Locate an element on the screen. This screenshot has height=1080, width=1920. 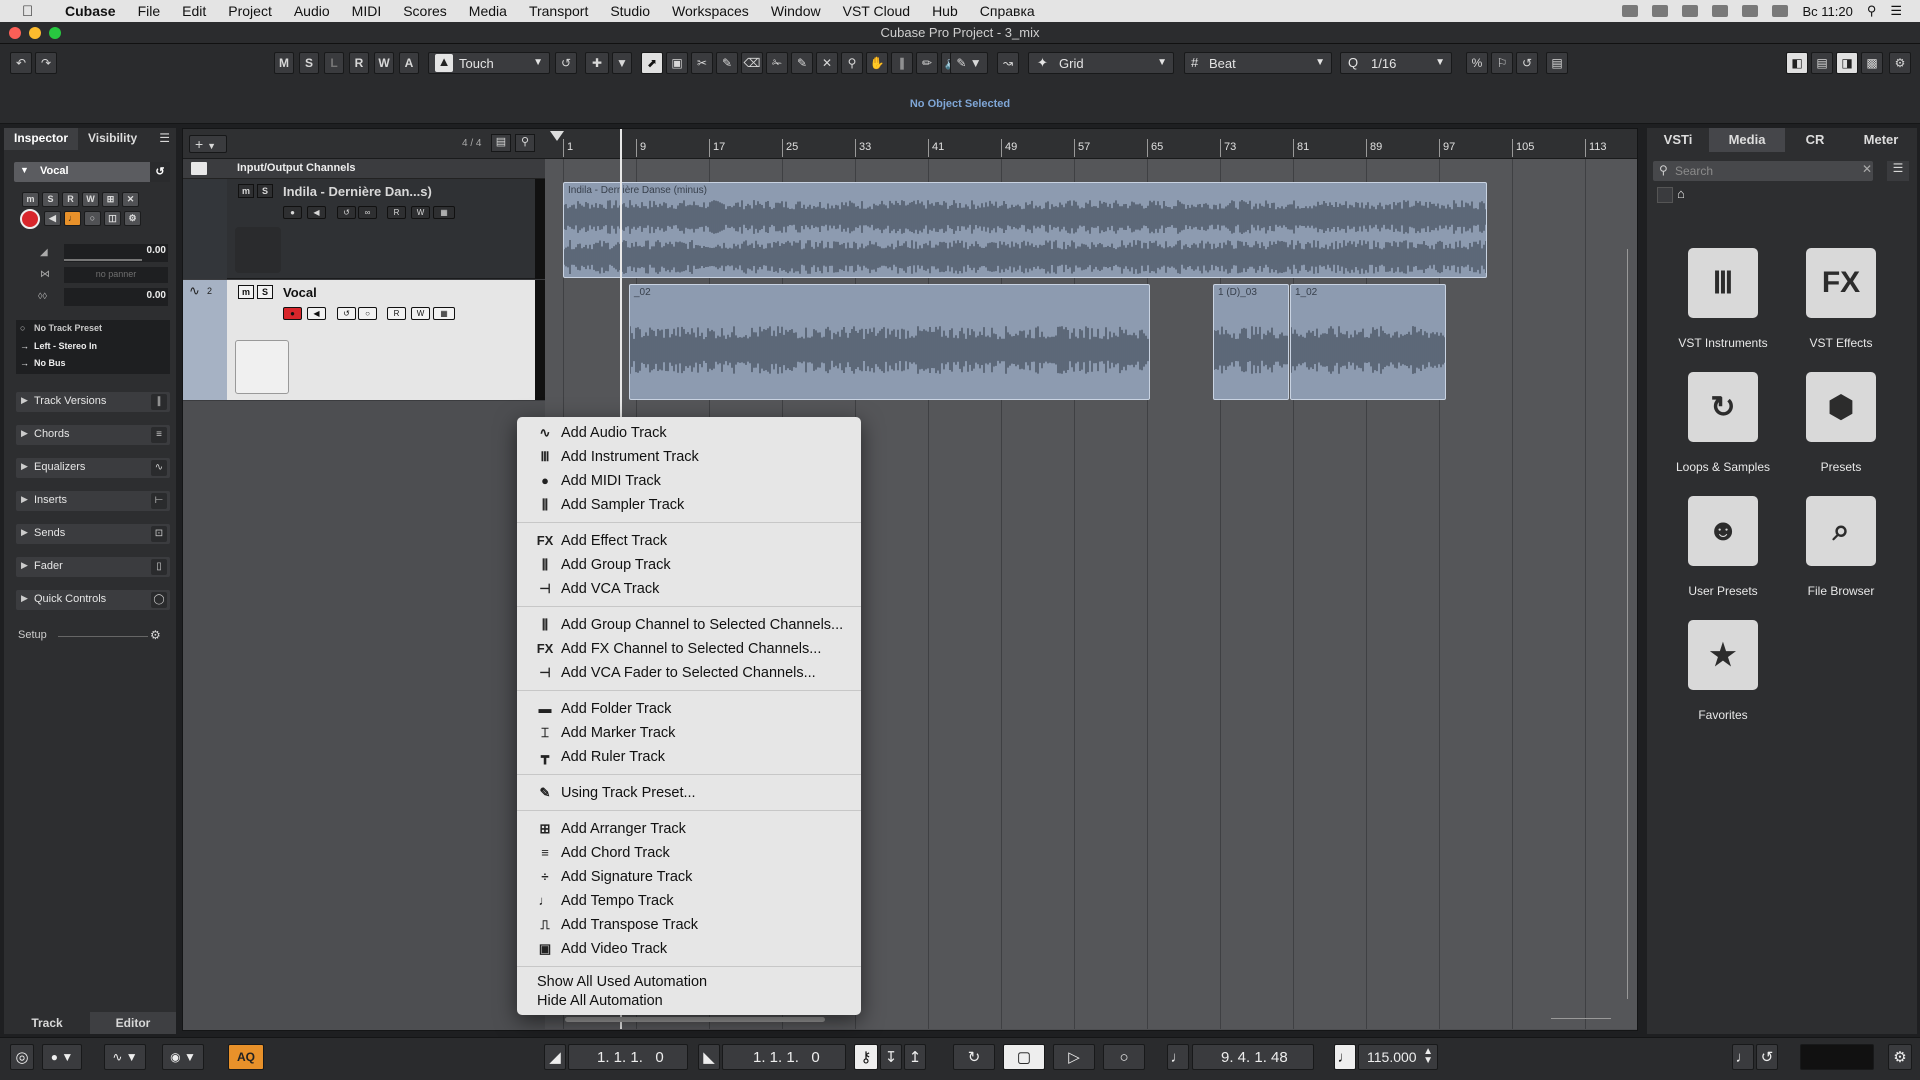
zoom-slider is located at coordinates (1581, 1018).